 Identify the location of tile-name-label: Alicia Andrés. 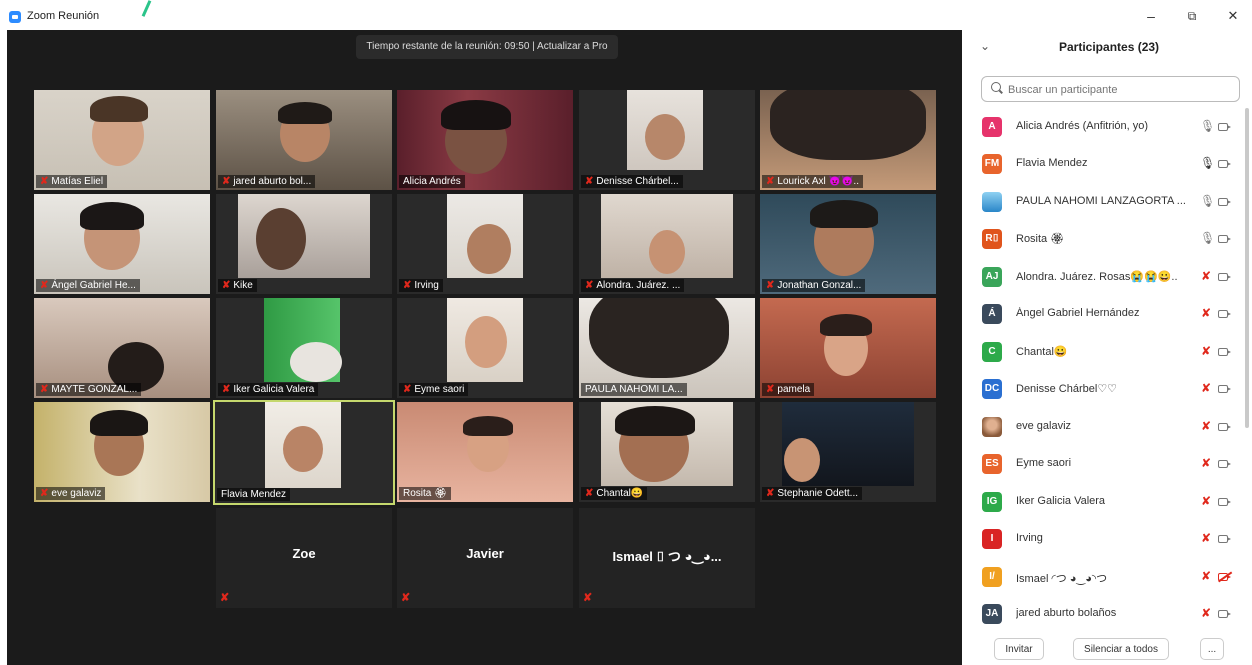
(432, 181).